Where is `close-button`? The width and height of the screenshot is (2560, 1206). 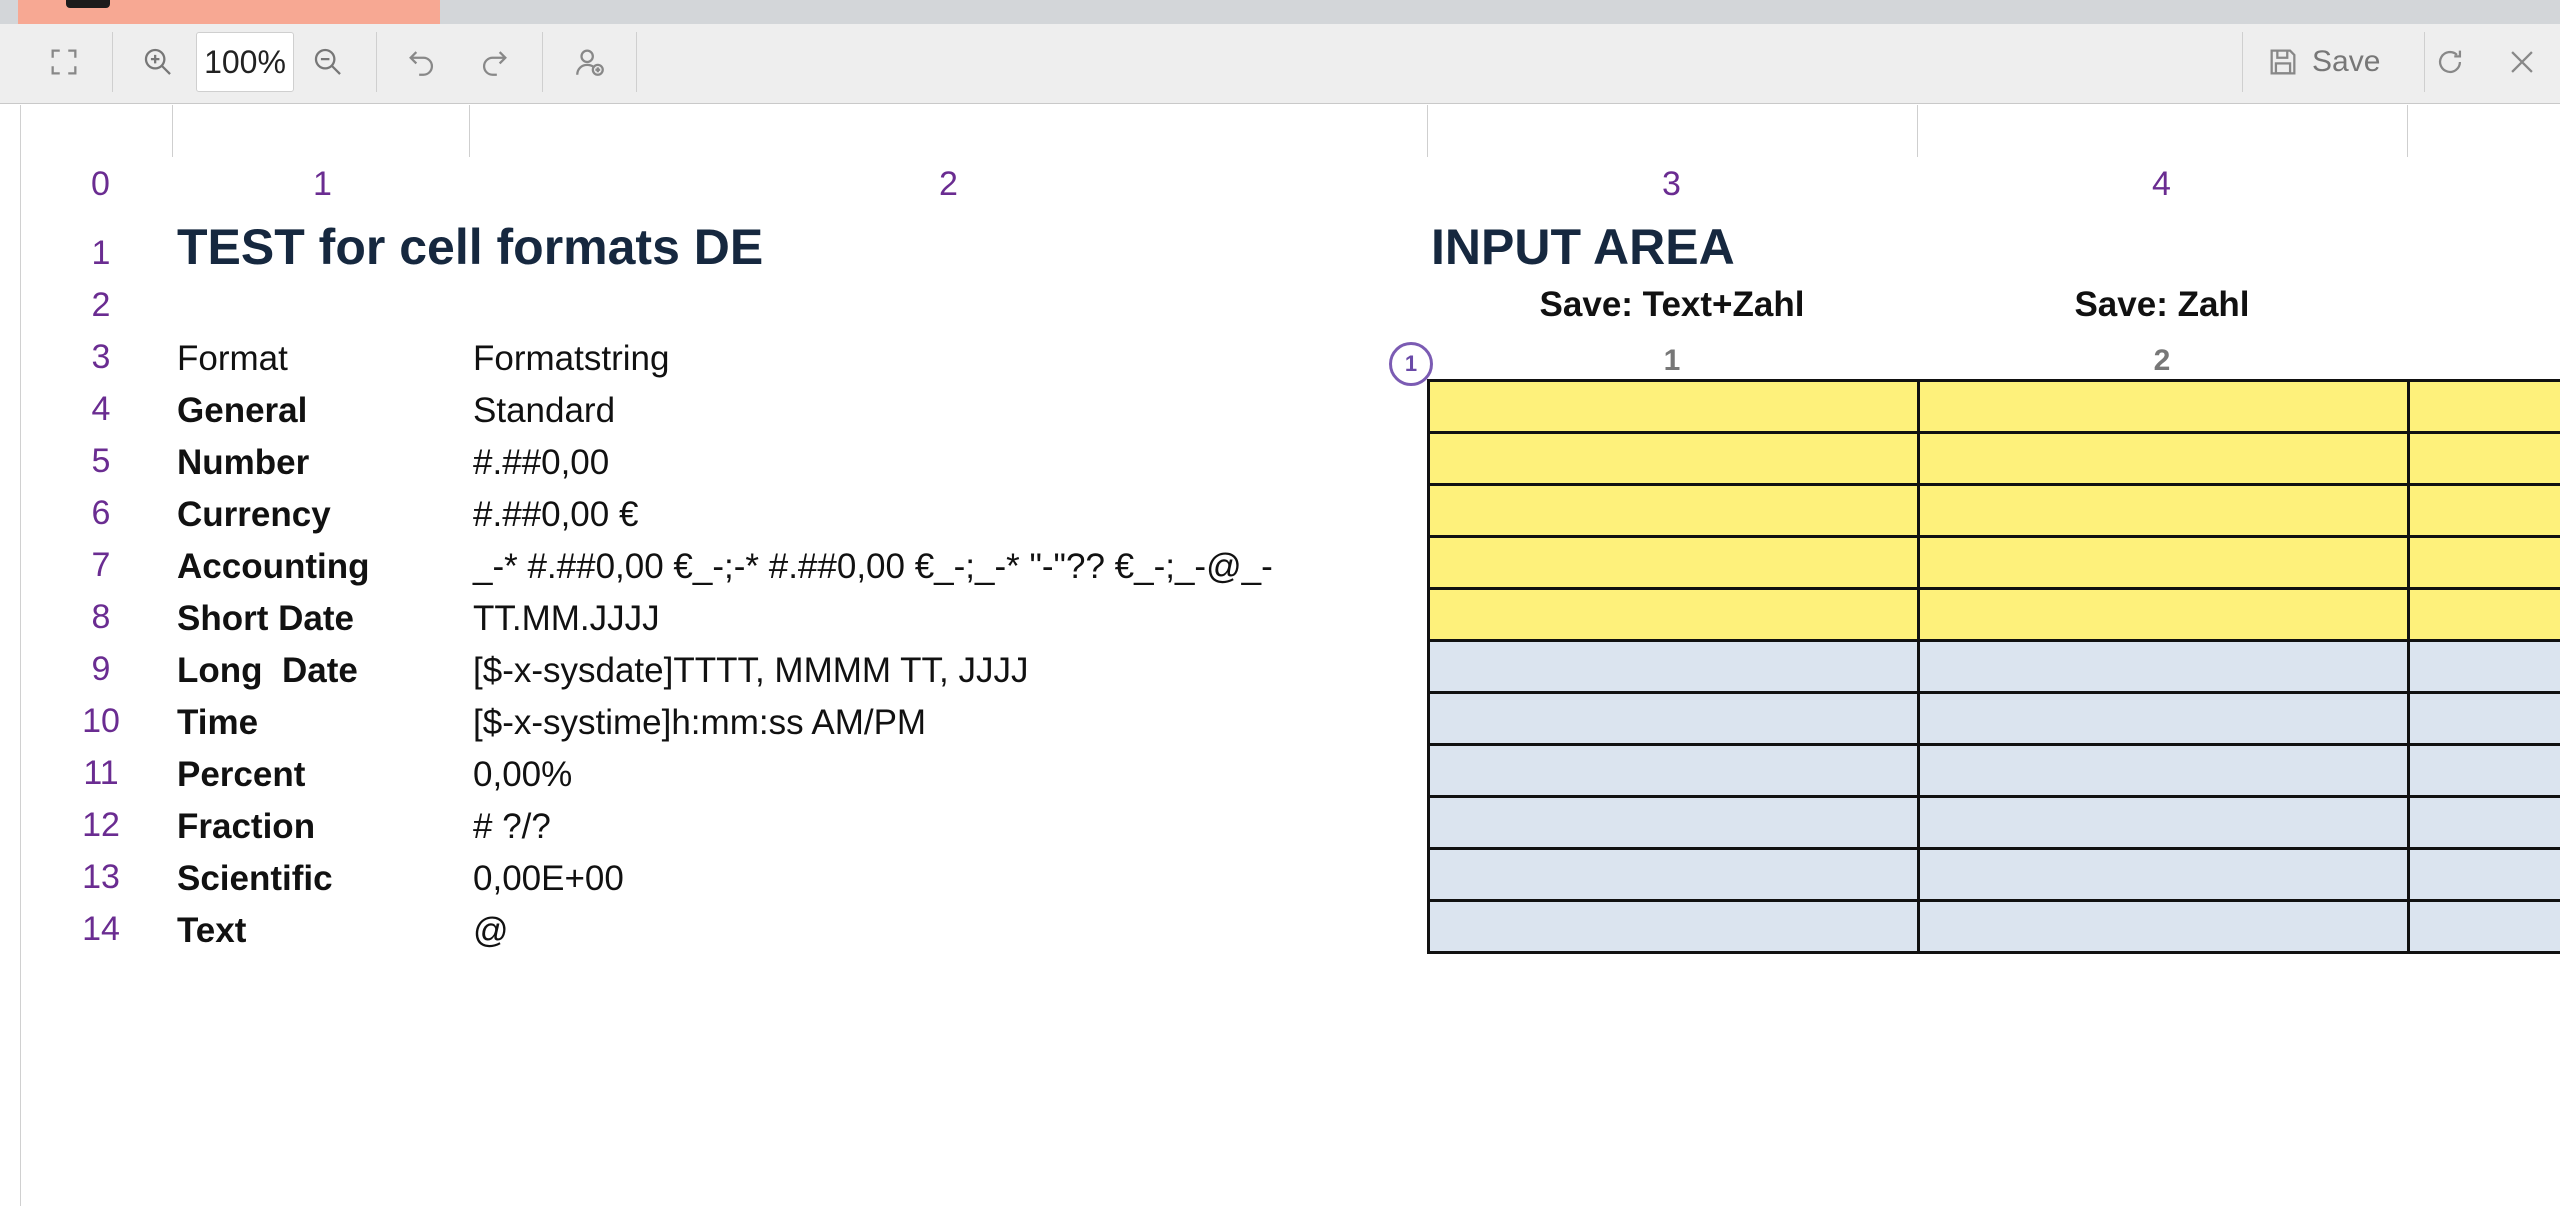 close-button is located at coordinates (2522, 62).